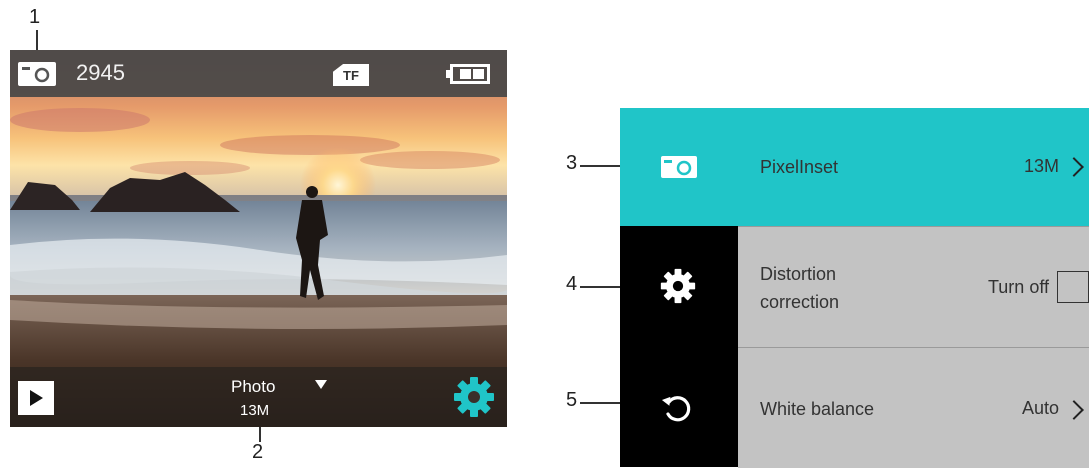 The width and height of the screenshot is (1089, 468). What do you see at coordinates (572, 163) in the screenshot?
I see `callout-3: 3` at bounding box center [572, 163].